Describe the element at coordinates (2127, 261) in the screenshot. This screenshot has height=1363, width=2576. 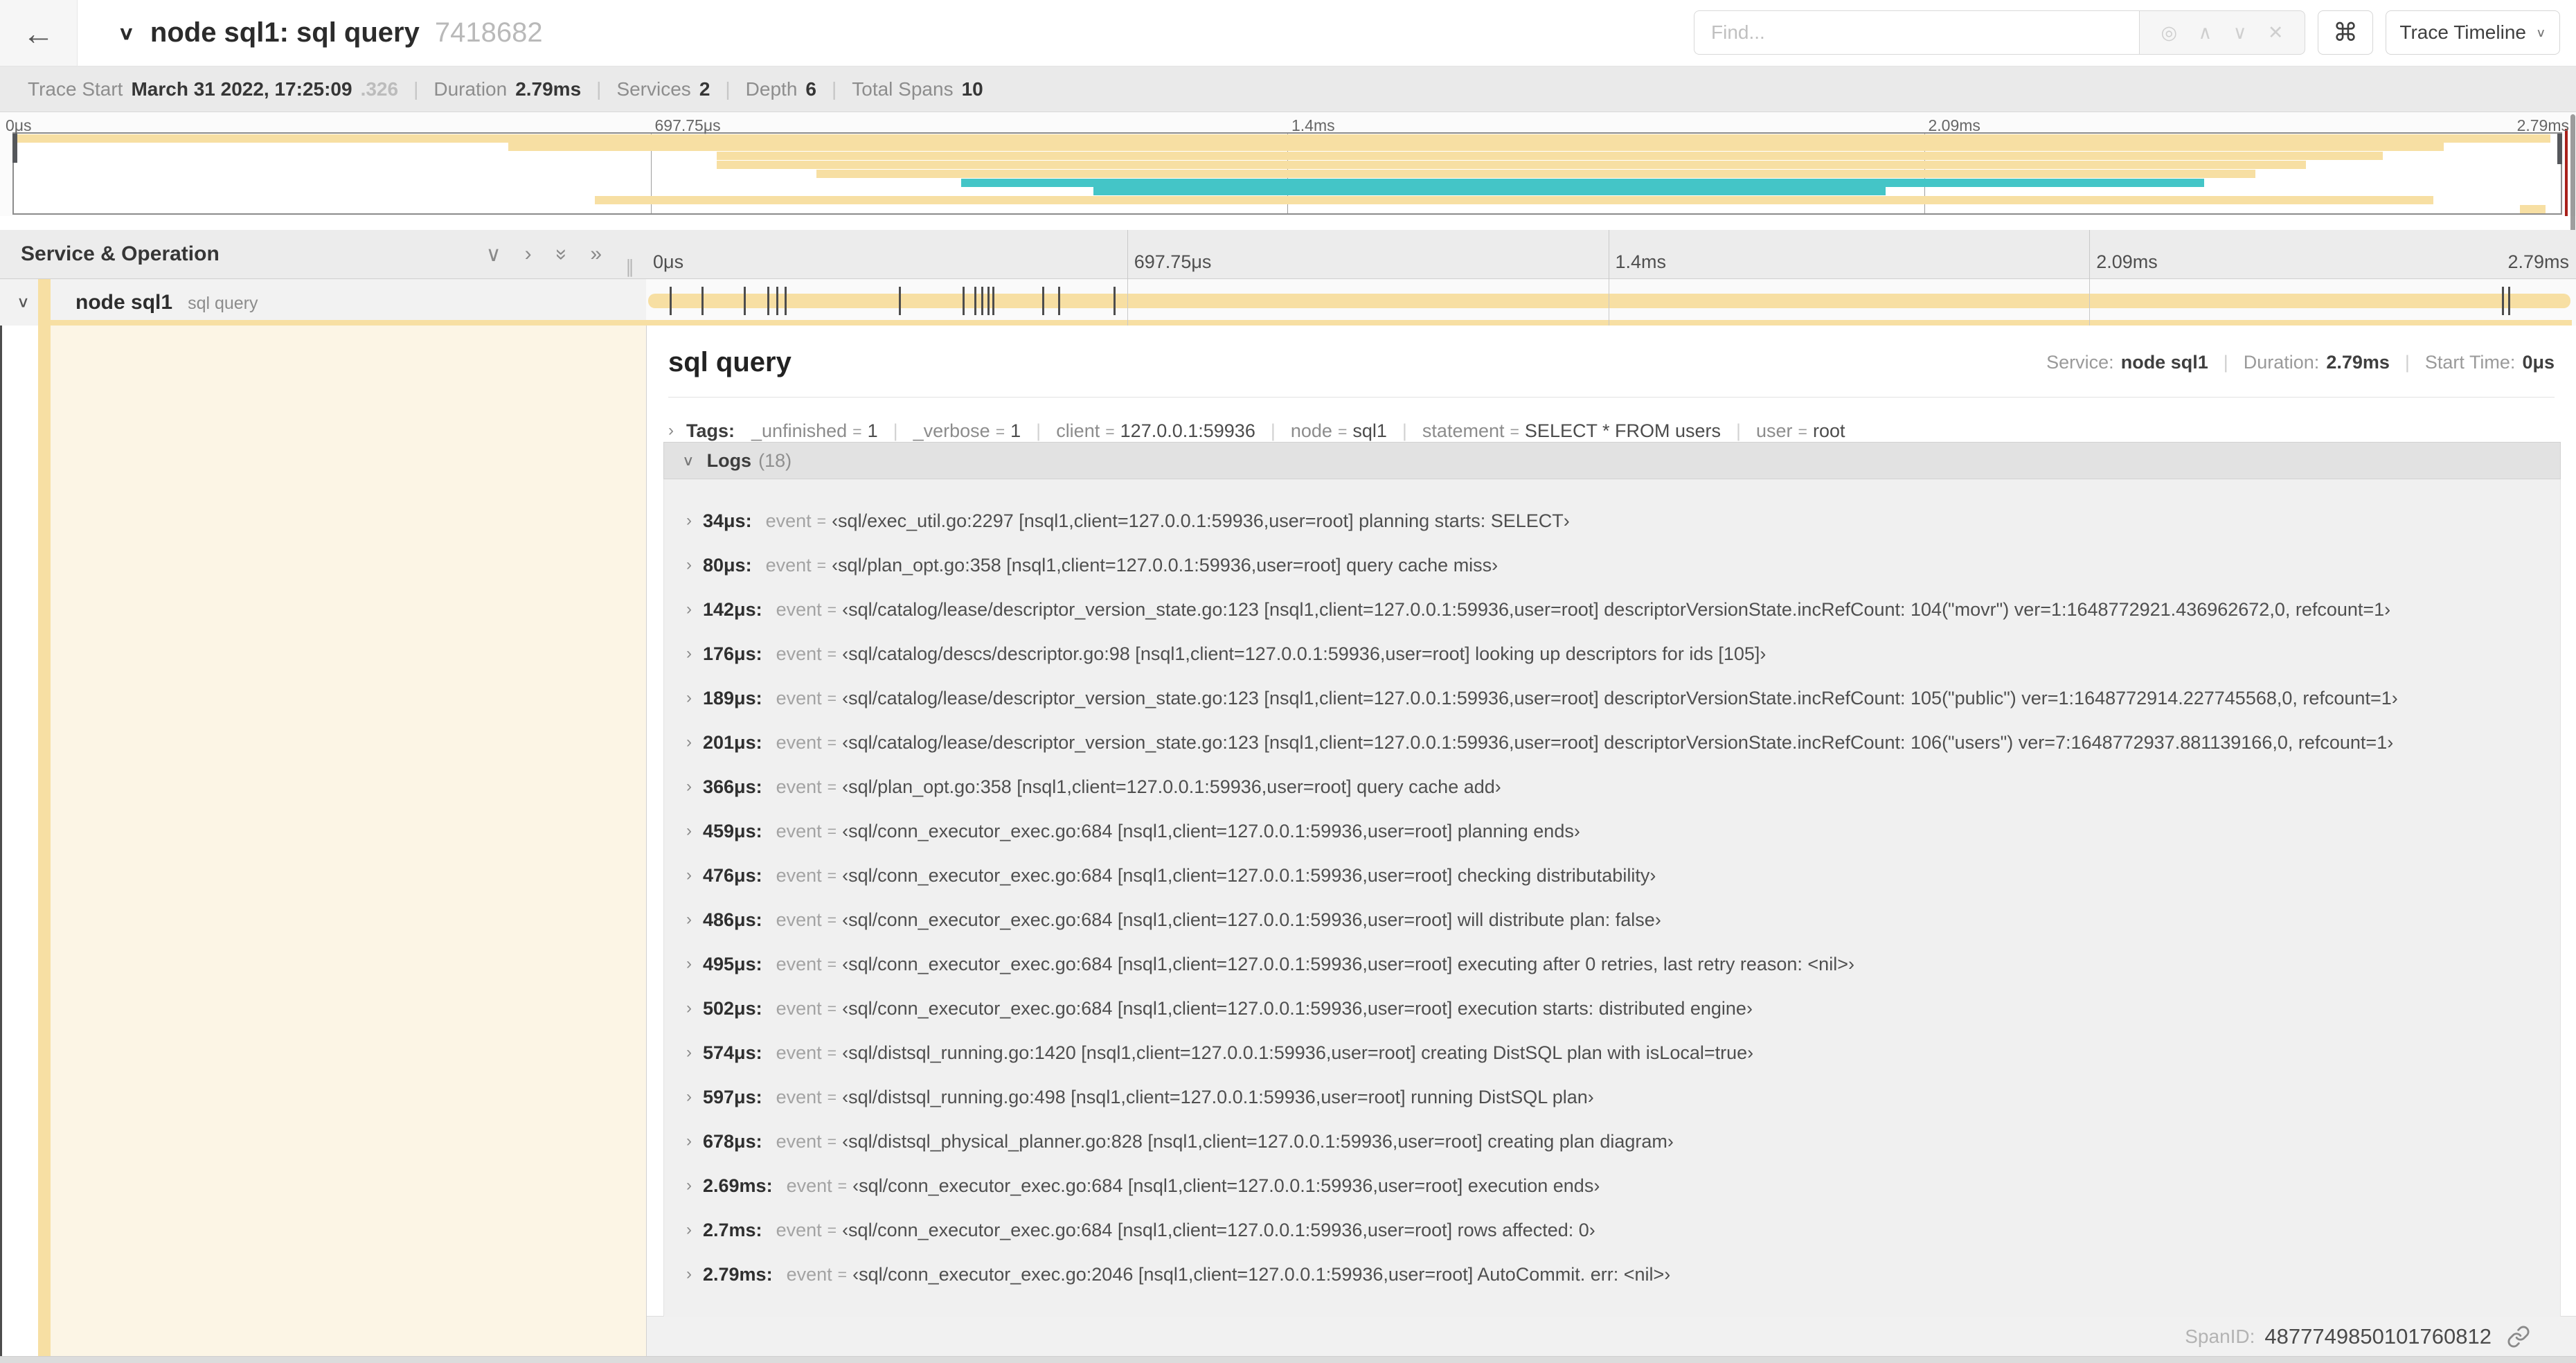
I see `ruler-tick-label: 2.09ms` at that location.